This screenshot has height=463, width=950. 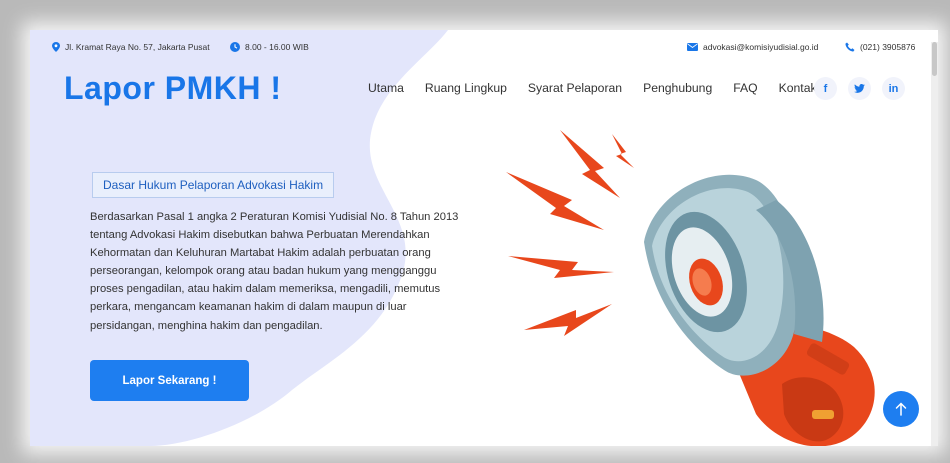 I want to click on facebook-glyph: f, so click(x=825, y=88).